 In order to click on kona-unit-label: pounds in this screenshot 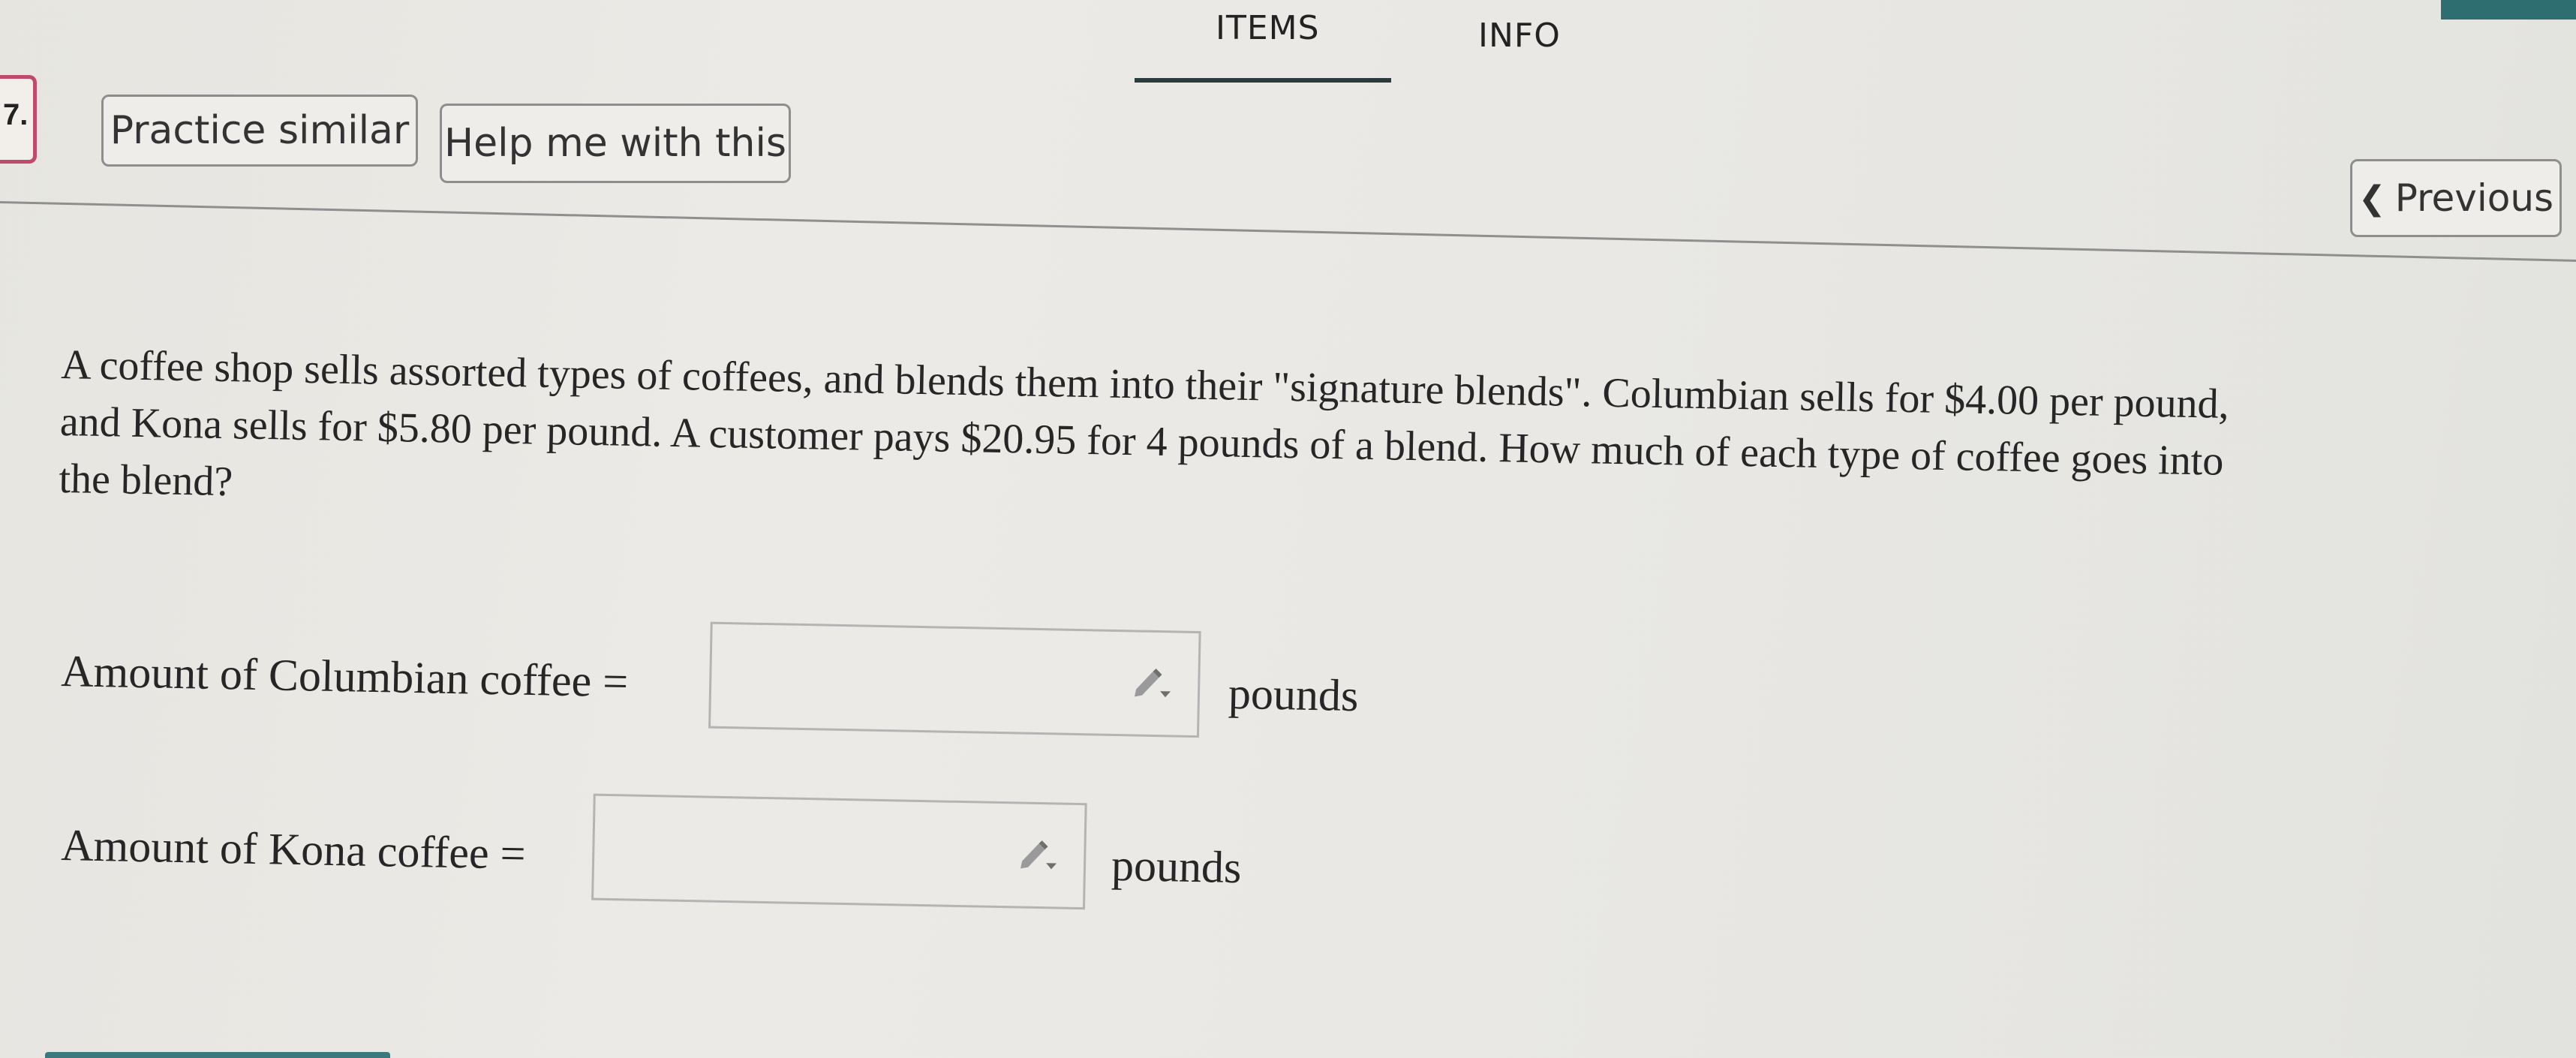, I will do `click(1177, 867)`.